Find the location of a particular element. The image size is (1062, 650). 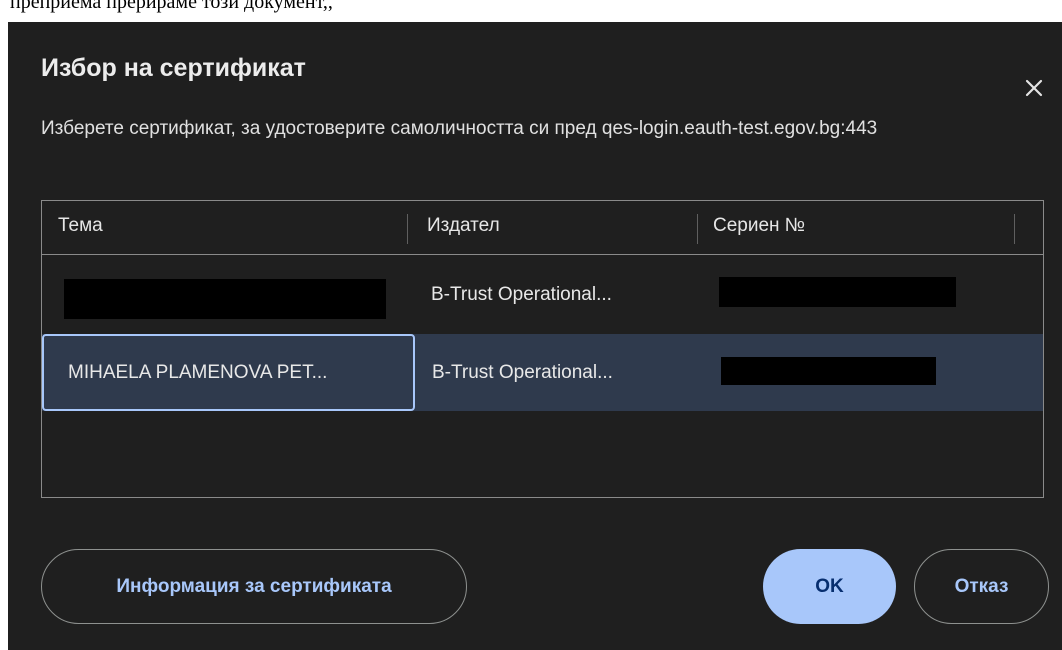

column-header-serial: Сериен № is located at coordinates (759, 226).